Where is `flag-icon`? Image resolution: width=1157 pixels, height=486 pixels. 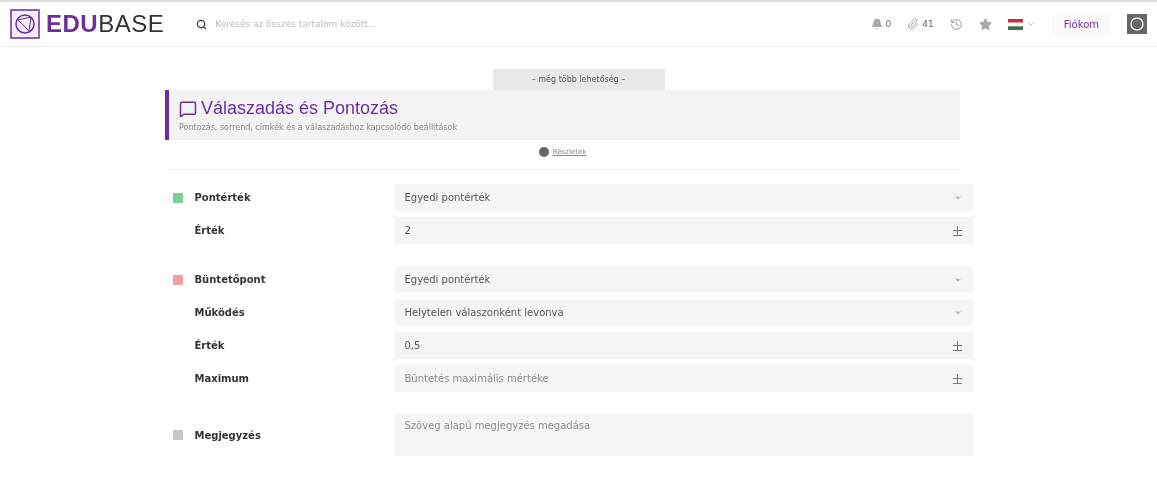 flag-icon is located at coordinates (1015, 24).